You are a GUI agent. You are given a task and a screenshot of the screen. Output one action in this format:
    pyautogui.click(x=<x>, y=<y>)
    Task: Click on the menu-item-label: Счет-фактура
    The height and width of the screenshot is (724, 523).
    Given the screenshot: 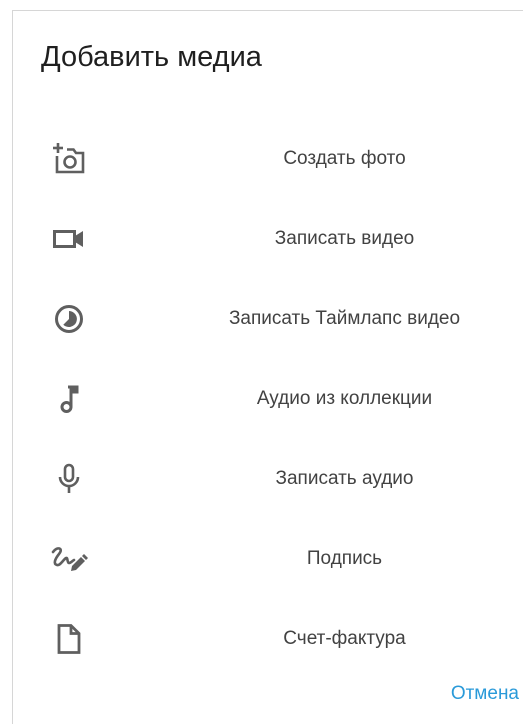 What is the action you would take?
    pyautogui.click(x=344, y=638)
    